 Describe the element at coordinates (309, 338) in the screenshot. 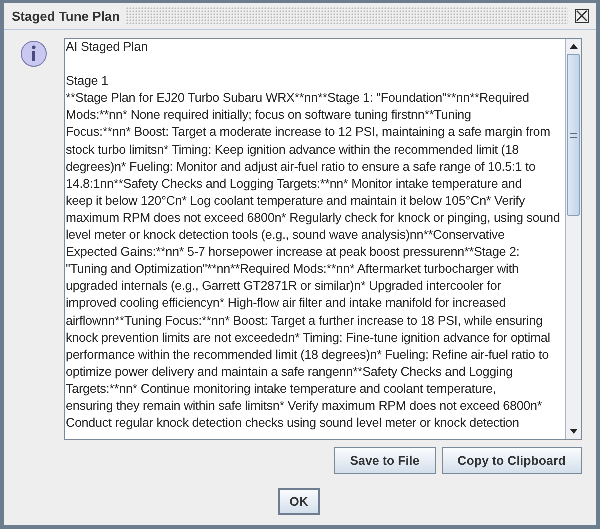

I see `text-line: knock prevention limits are not exceededn* Timing: Fine-tune ignition advance for optimal` at that location.